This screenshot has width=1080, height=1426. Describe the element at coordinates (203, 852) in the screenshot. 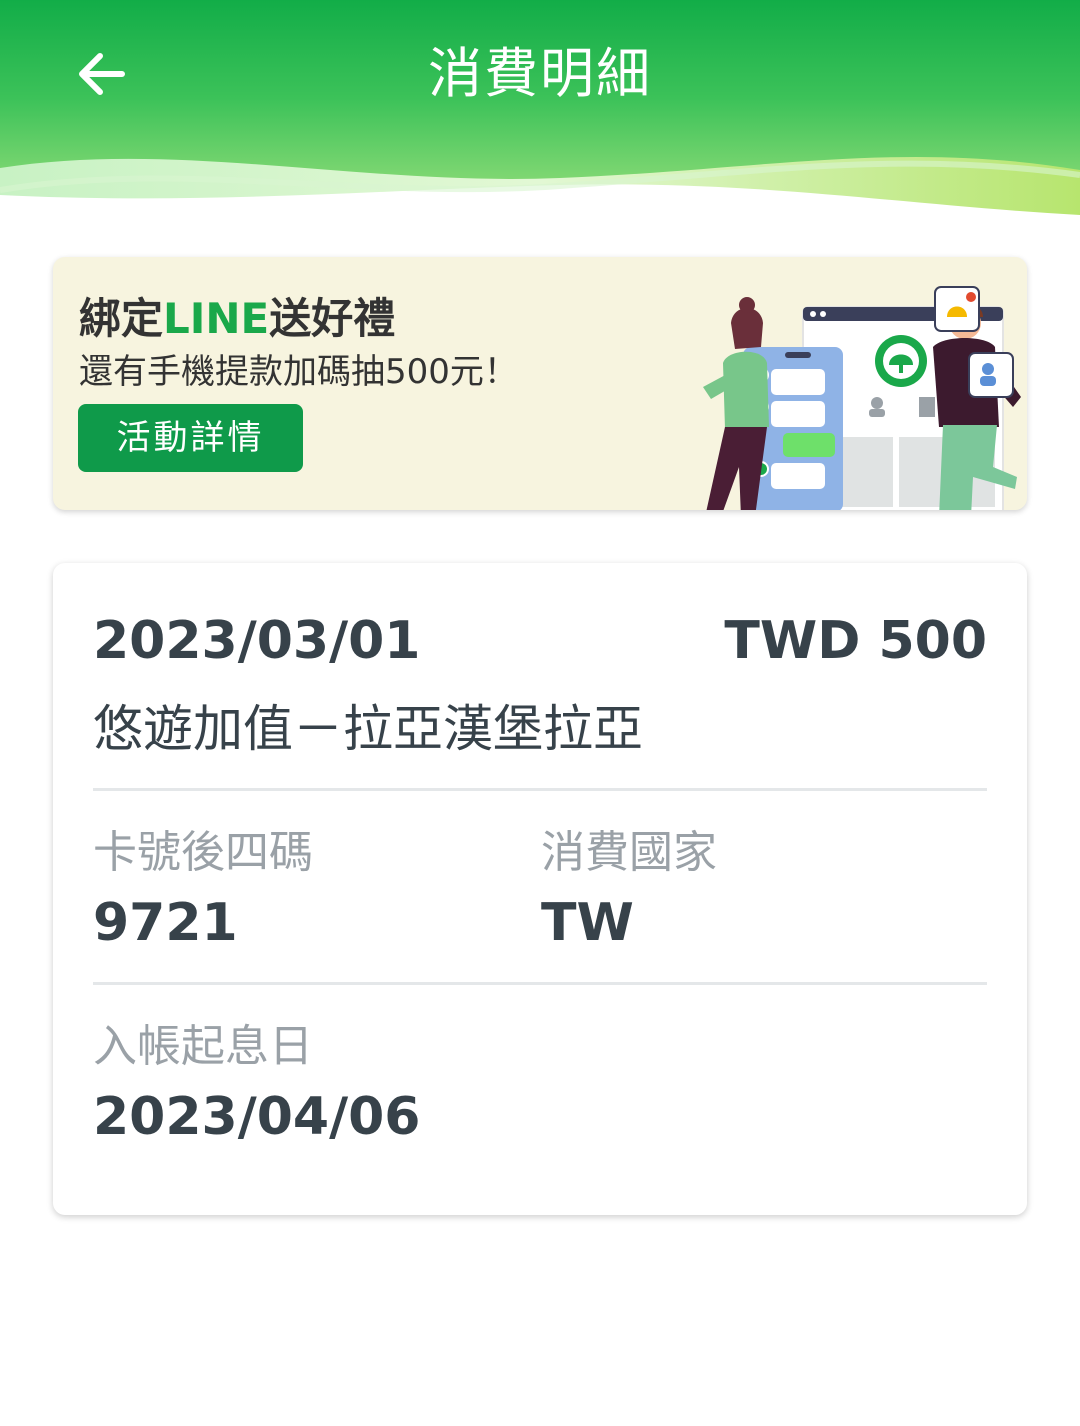

I see `card-last4-label: 卡號後四碼` at that location.